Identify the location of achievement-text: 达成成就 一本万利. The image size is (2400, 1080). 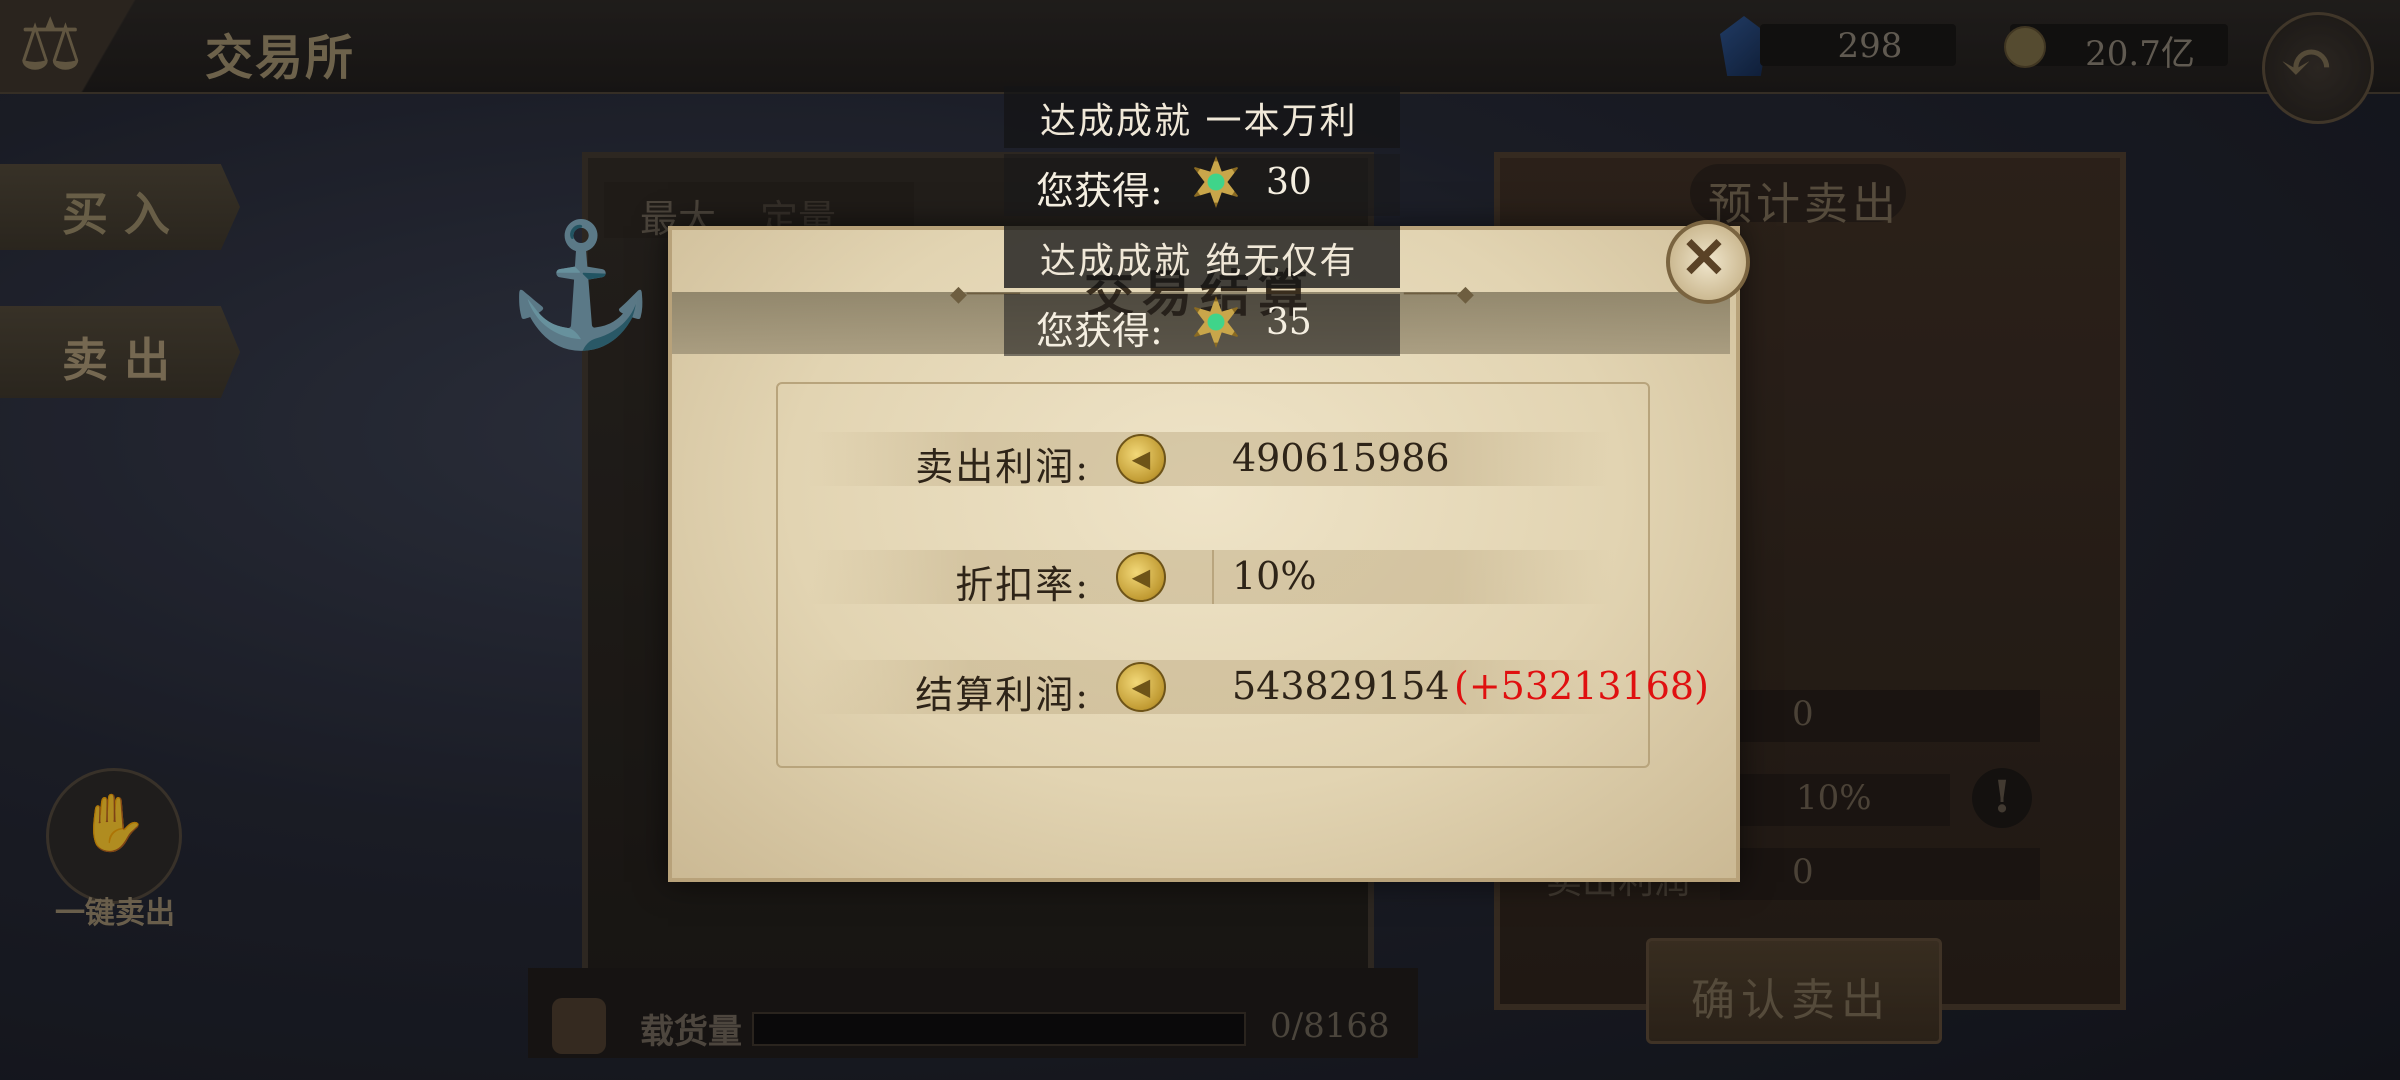
(1199, 121).